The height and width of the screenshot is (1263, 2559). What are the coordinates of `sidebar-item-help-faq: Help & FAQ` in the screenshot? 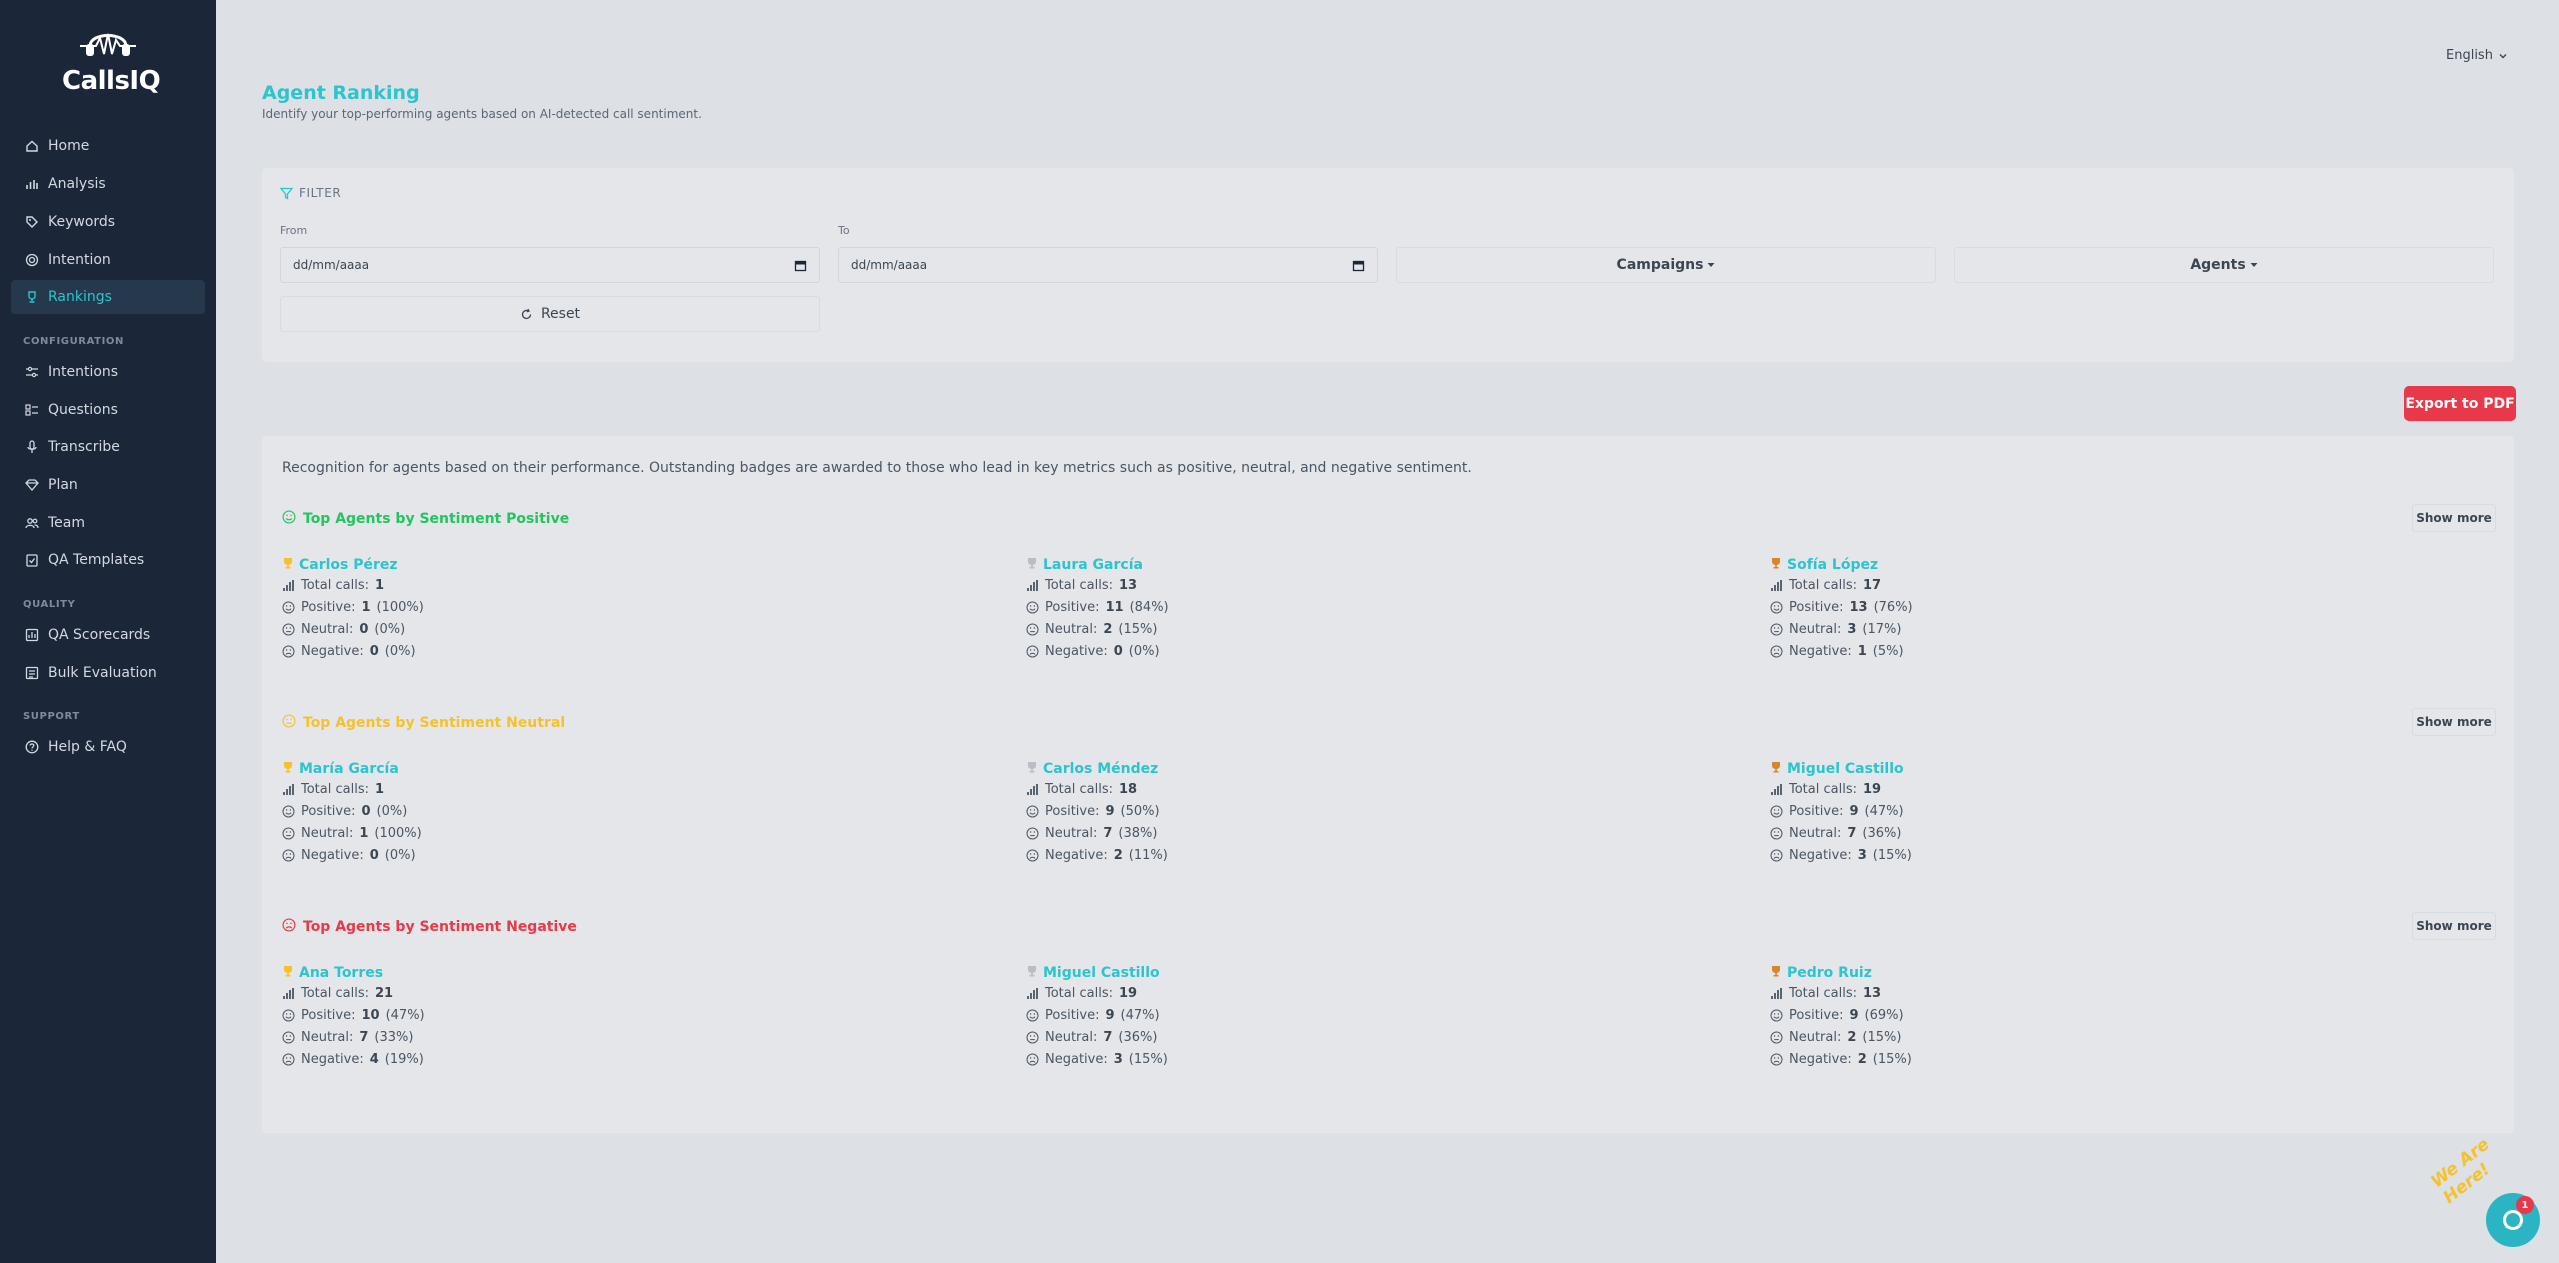 It's located at (108, 747).